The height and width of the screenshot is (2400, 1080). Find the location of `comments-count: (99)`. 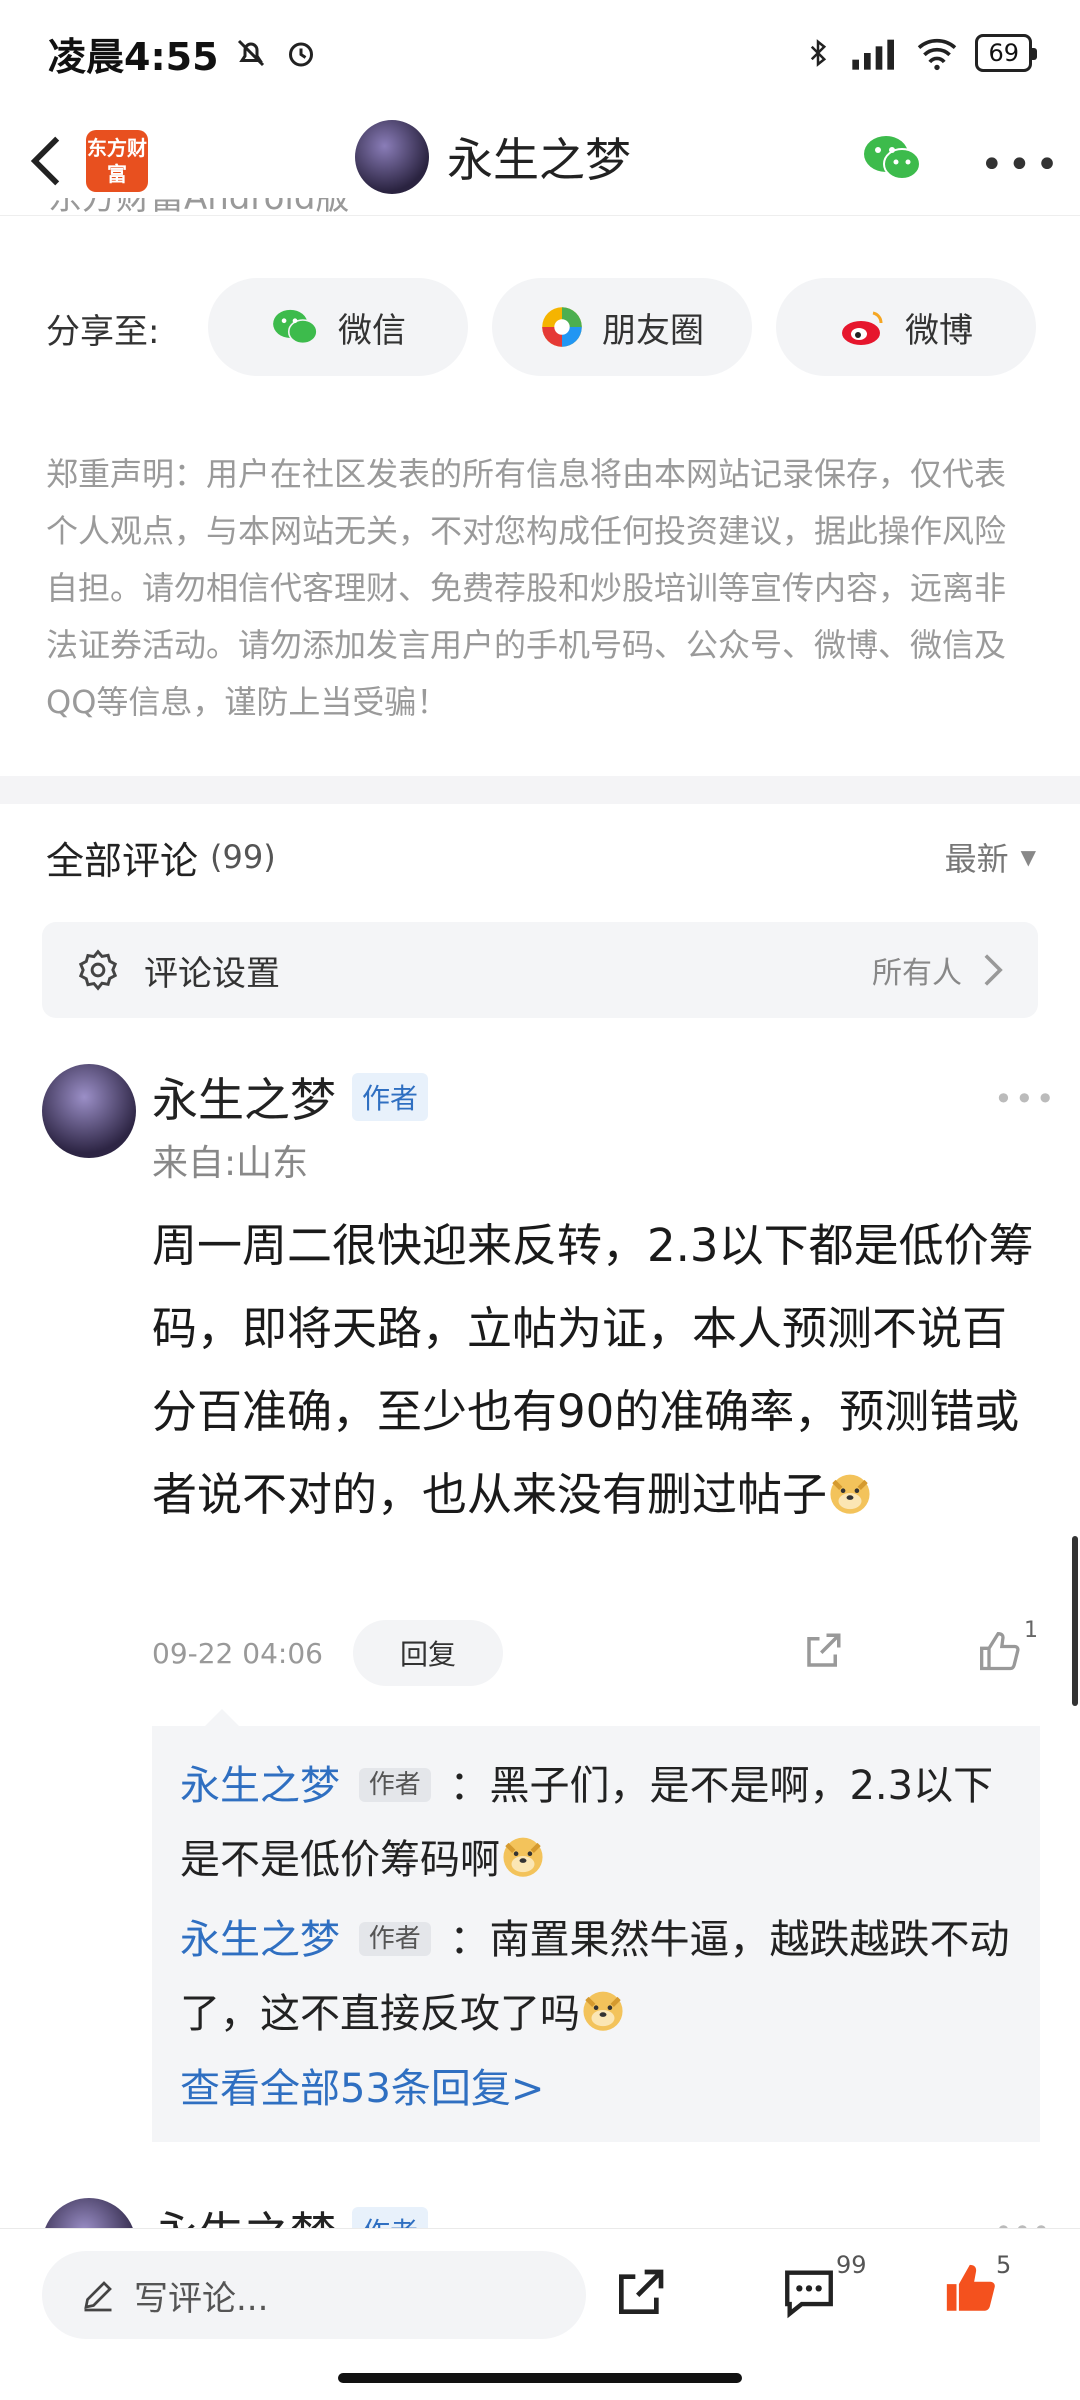

comments-count: (99) is located at coordinates (243, 857).